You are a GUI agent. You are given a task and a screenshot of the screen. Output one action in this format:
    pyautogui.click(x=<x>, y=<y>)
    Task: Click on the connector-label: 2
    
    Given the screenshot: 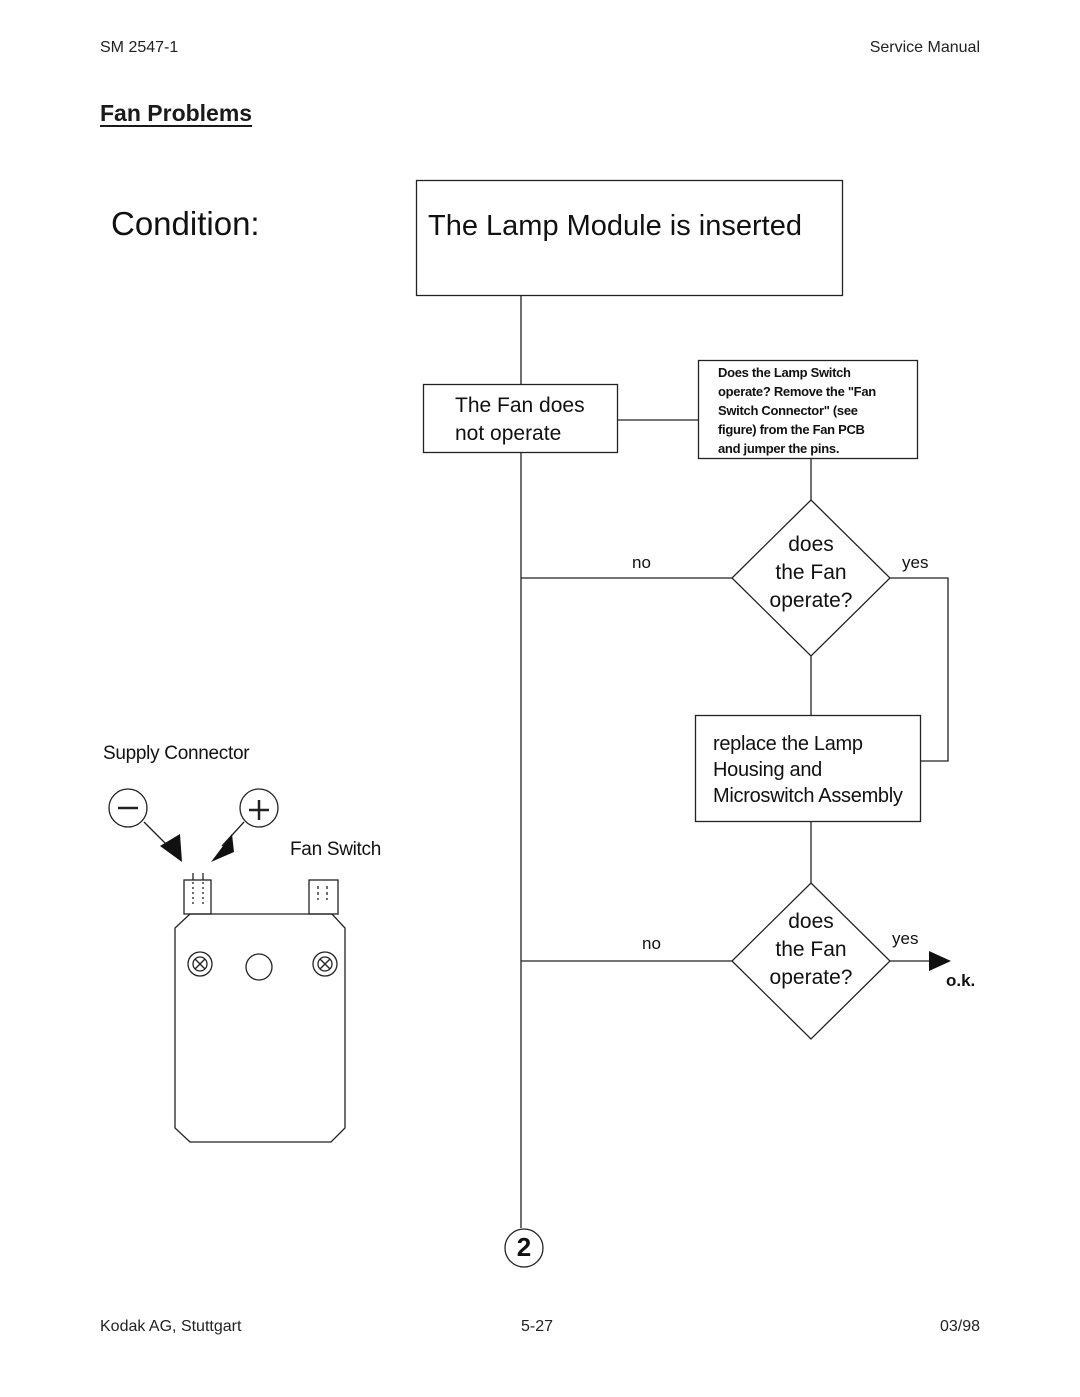 What is the action you would take?
    pyautogui.click(x=524, y=1247)
    